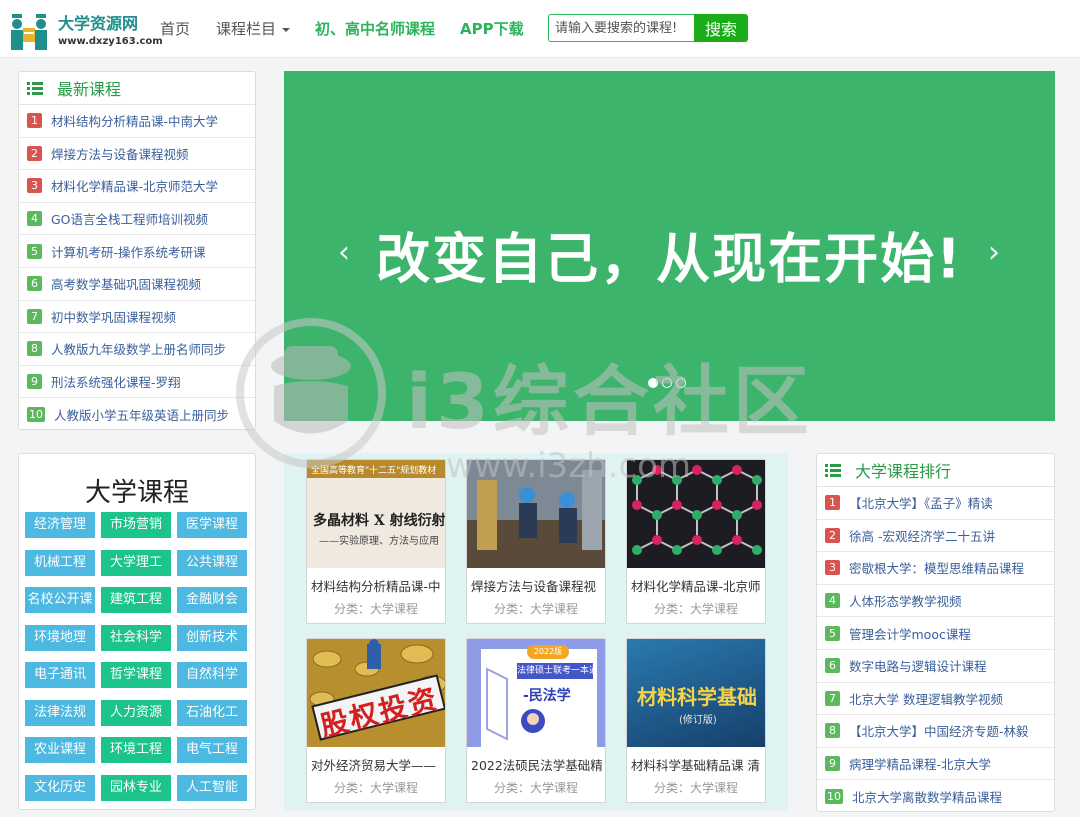  Describe the element at coordinates (935, 731) in the screenshot. I see `list-item: 8 【北京大学】中国经济专题-林毅` at that location.